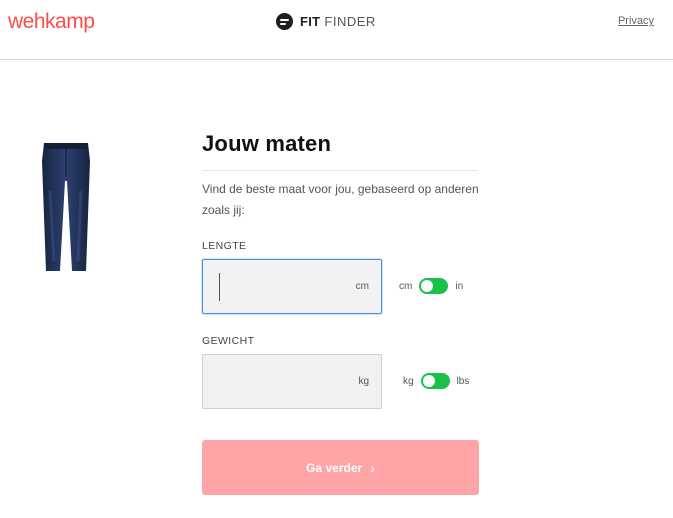 This screenshot has height=518, width=673. What do you see at coordinates (408, 381) in the screenshot?
I see `weight-toggle-left-label: kg` at bounding box center [408, 381].